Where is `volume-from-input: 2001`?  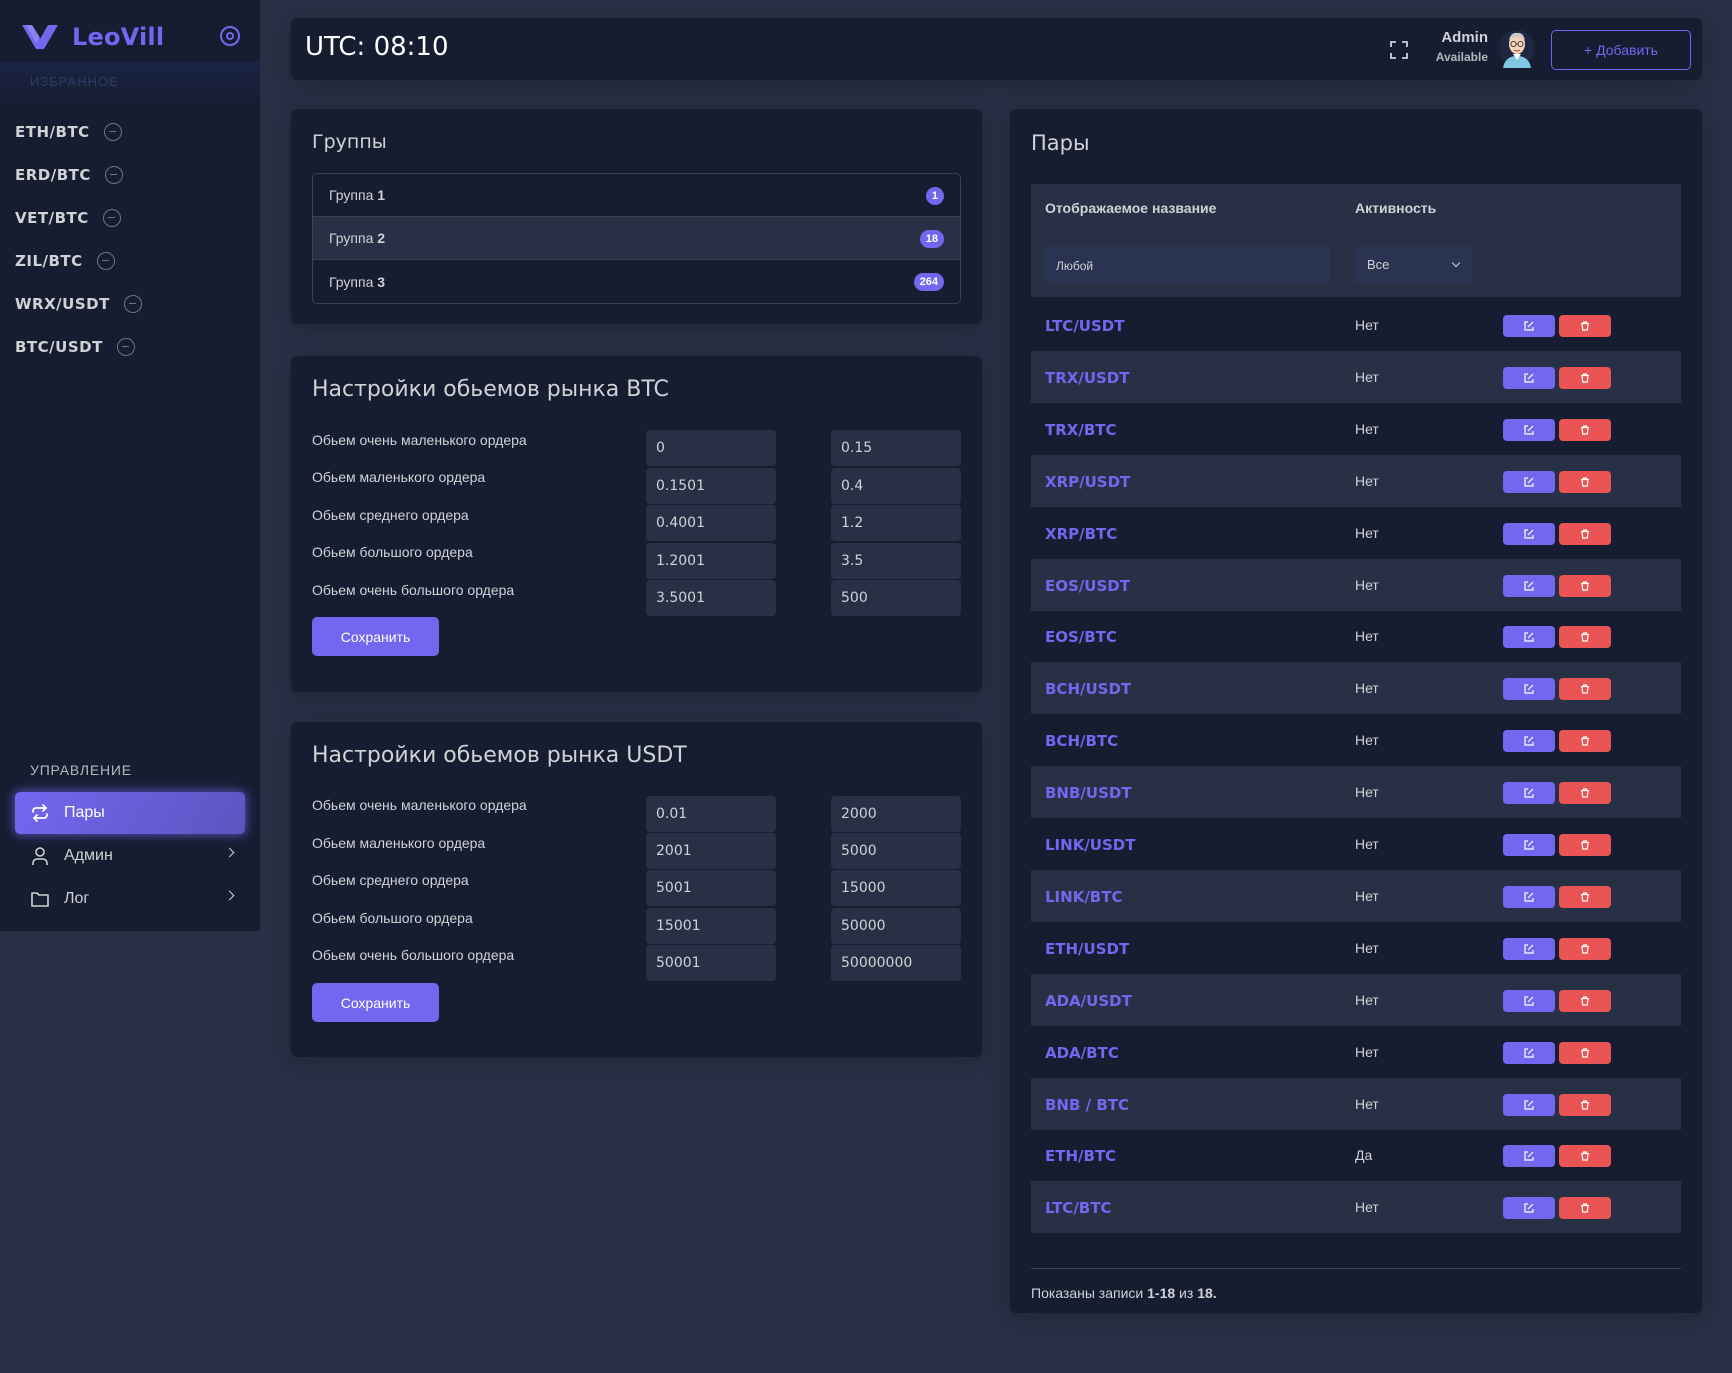
volume-from-input: 2001 is located at coordinates (711, 851).